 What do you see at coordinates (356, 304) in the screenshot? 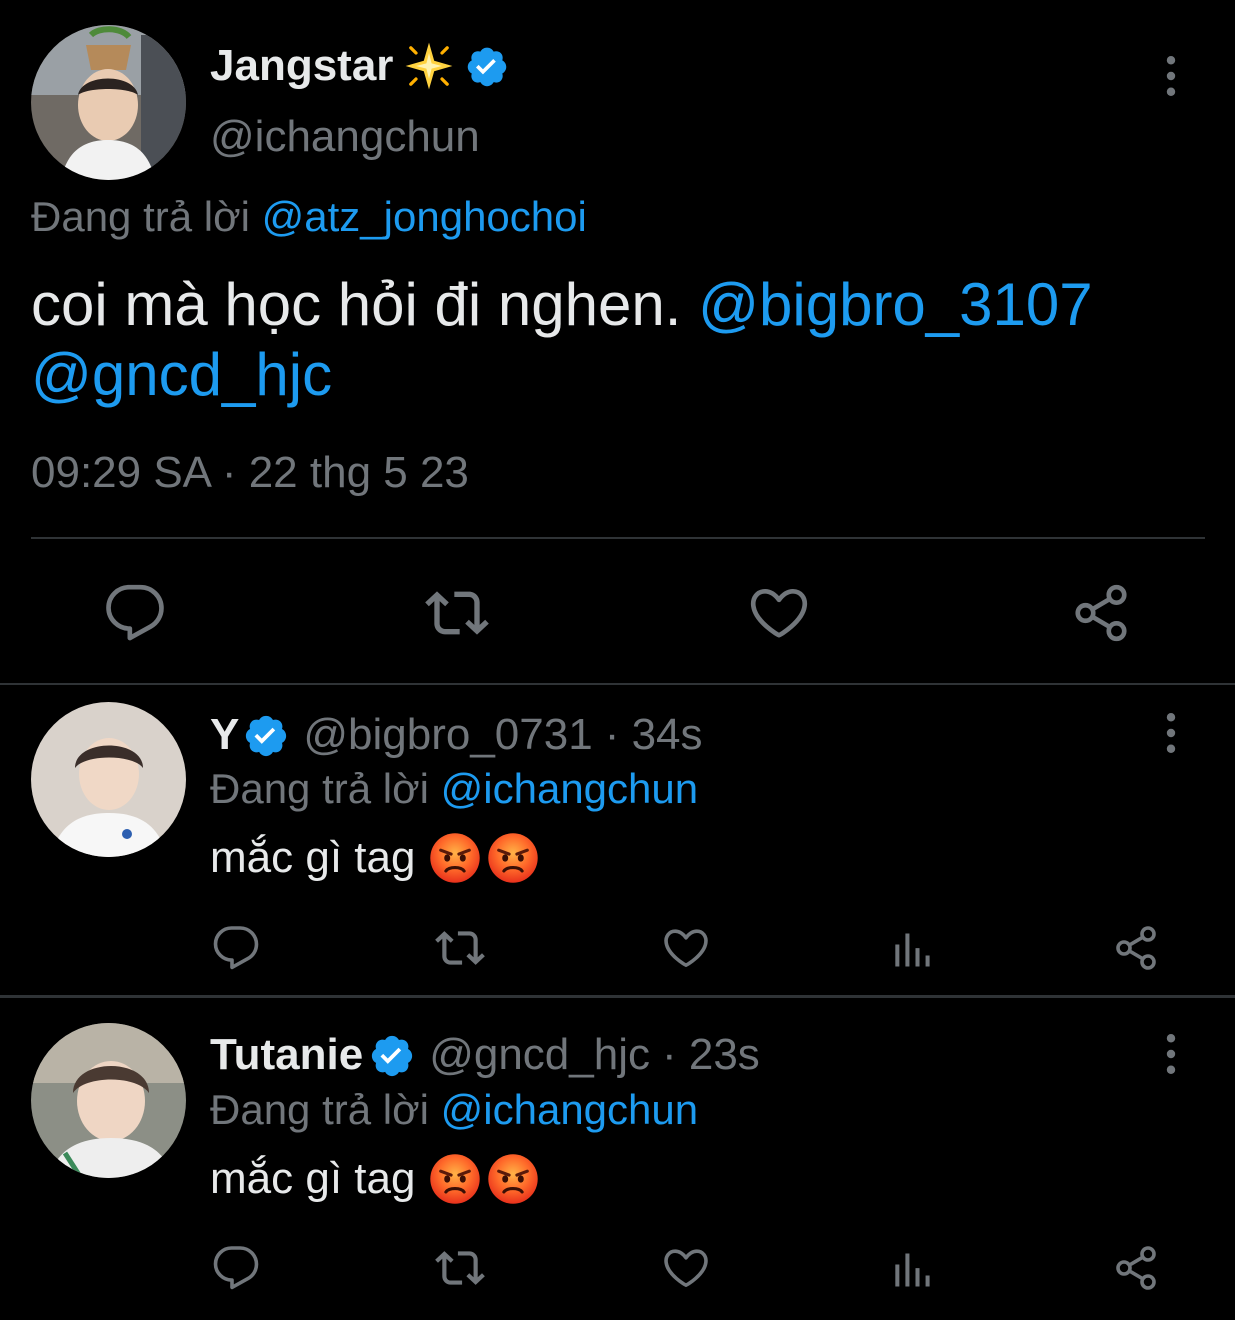
I see `tweet-body: coi mà học hỏi đi nghen.` at bounding box center [356, 304].